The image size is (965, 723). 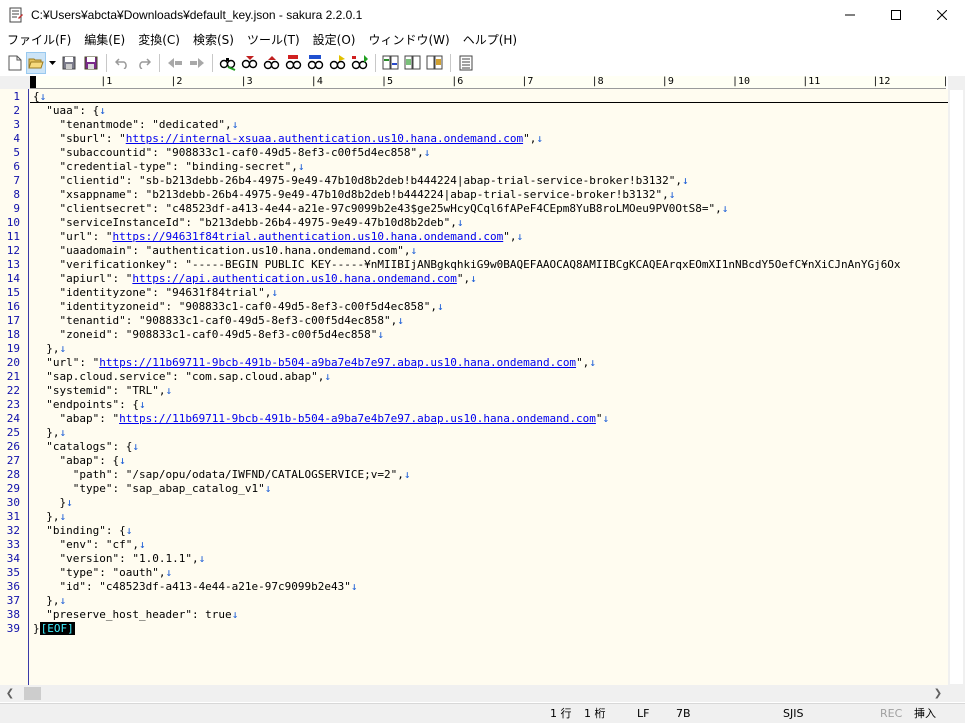 I want to click on ruler-tick-label: |7, so click(x=527, y=81).